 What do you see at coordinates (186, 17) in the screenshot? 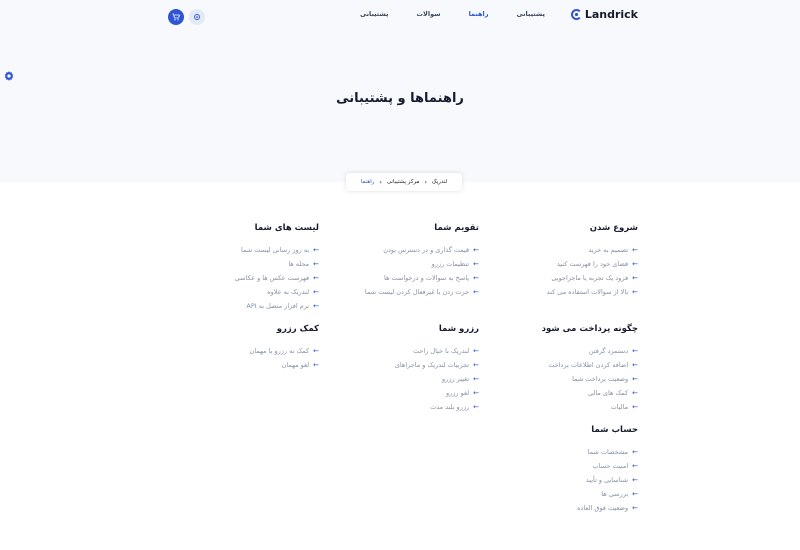
I see `header-buttons` at bounding box center [186, 17].